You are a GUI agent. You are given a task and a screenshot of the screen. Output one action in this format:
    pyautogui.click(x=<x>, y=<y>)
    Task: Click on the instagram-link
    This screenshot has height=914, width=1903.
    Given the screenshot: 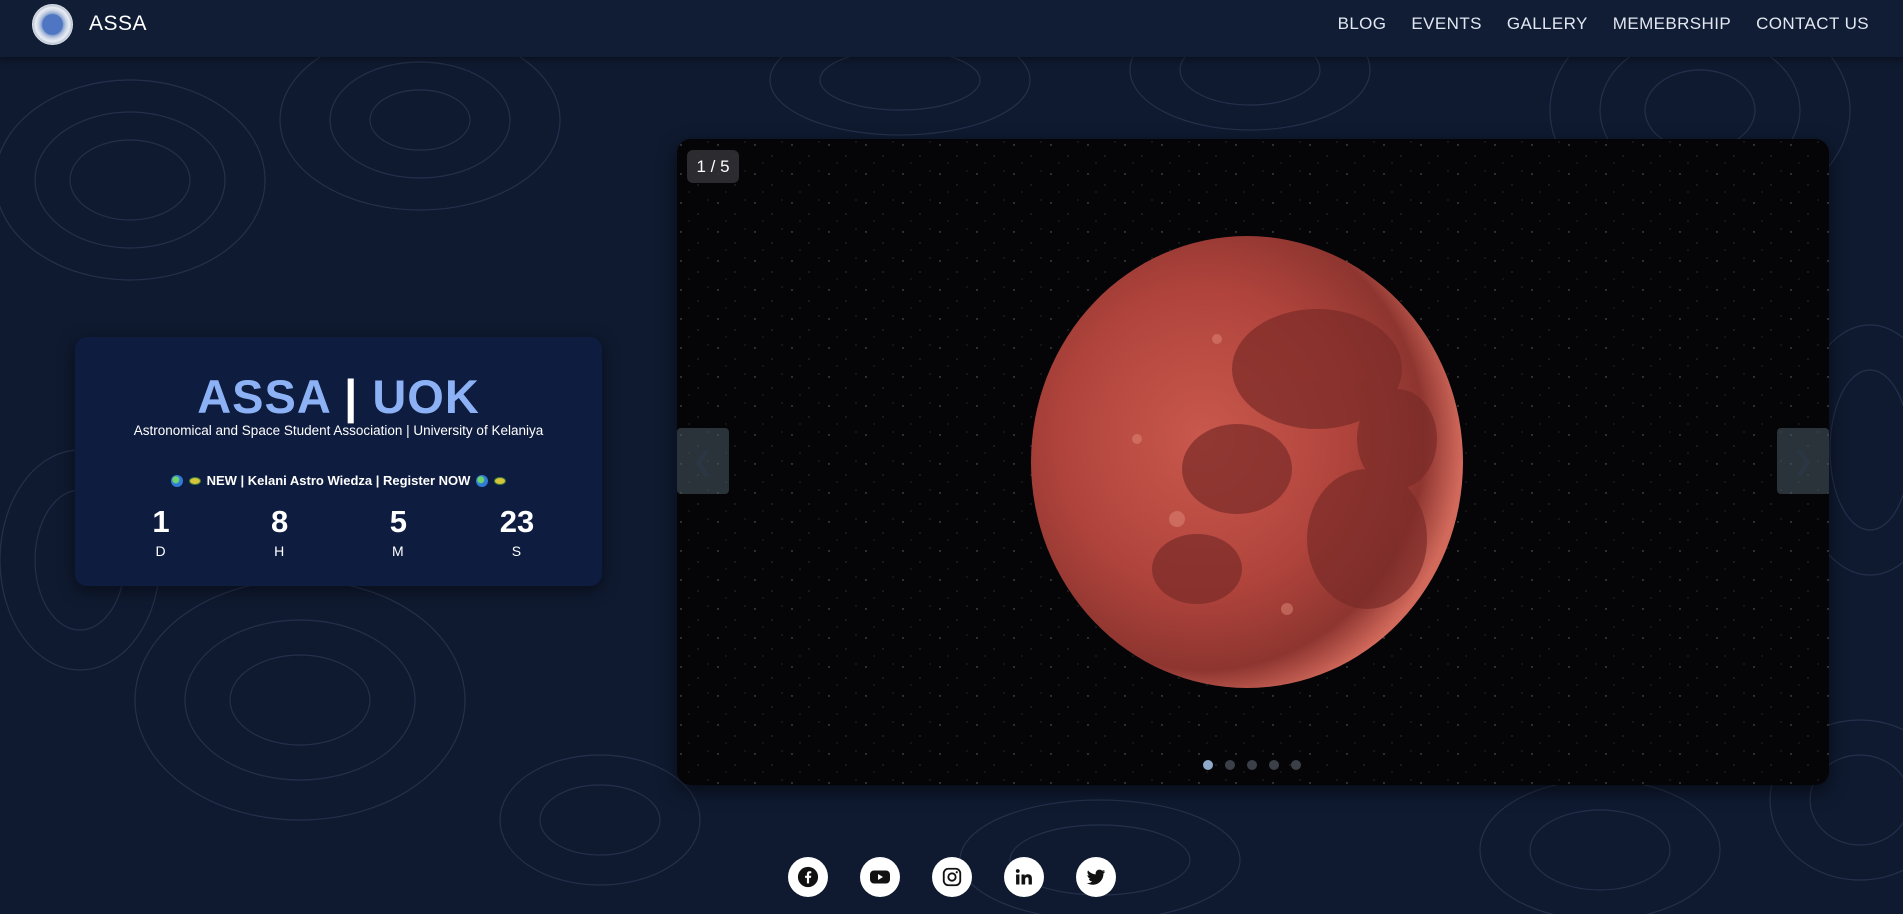 What is the action you would take?
    pyautogui.click(x=952, y=877)
    